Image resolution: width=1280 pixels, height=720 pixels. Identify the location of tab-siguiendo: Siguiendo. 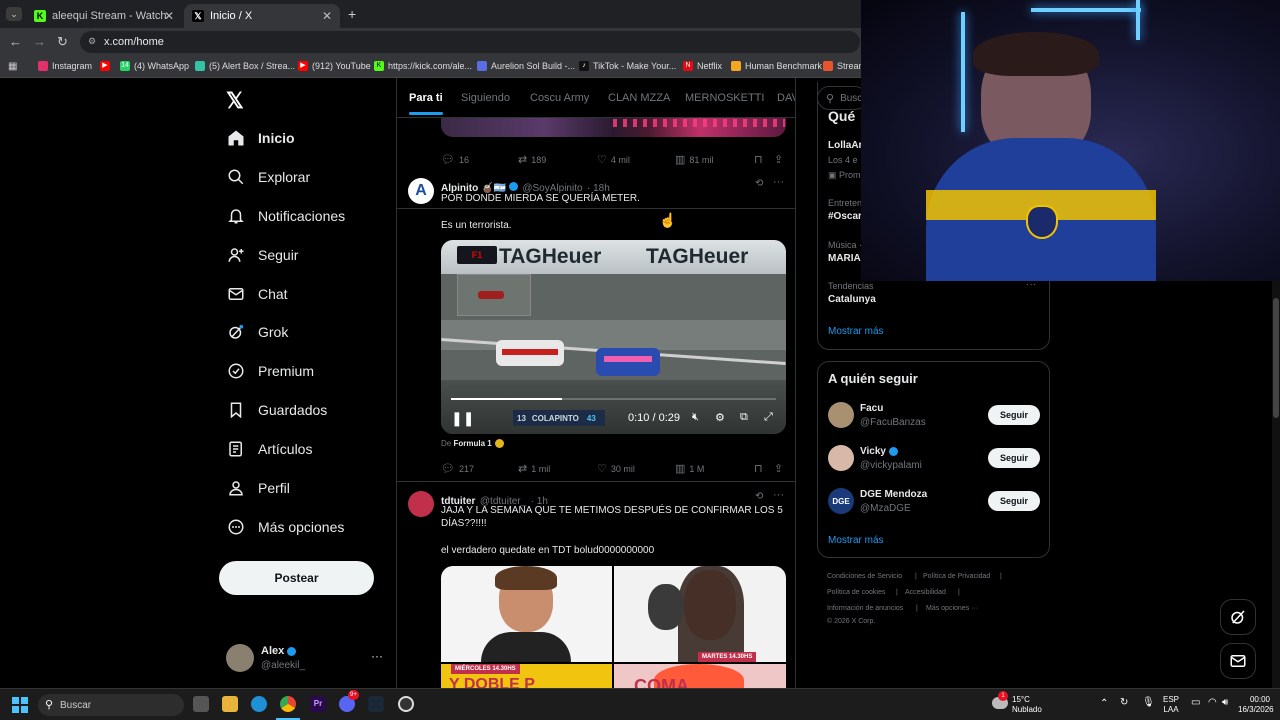
(485, 98).